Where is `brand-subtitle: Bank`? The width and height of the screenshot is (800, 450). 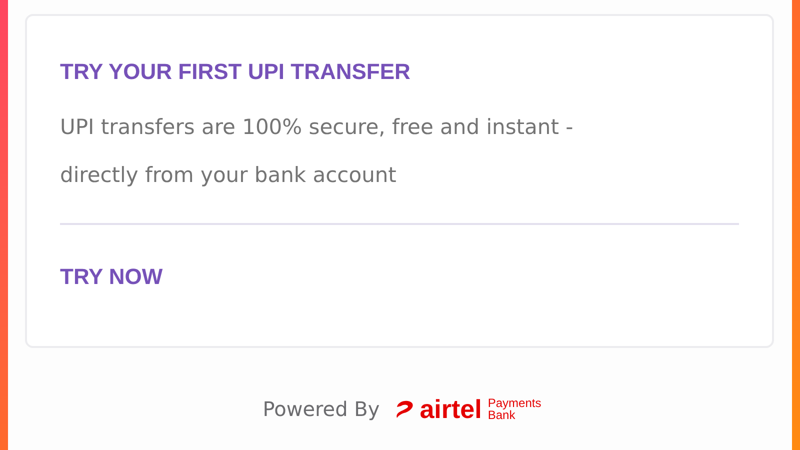 brand-subtitle: Bank is located at coordinates (502, 415).